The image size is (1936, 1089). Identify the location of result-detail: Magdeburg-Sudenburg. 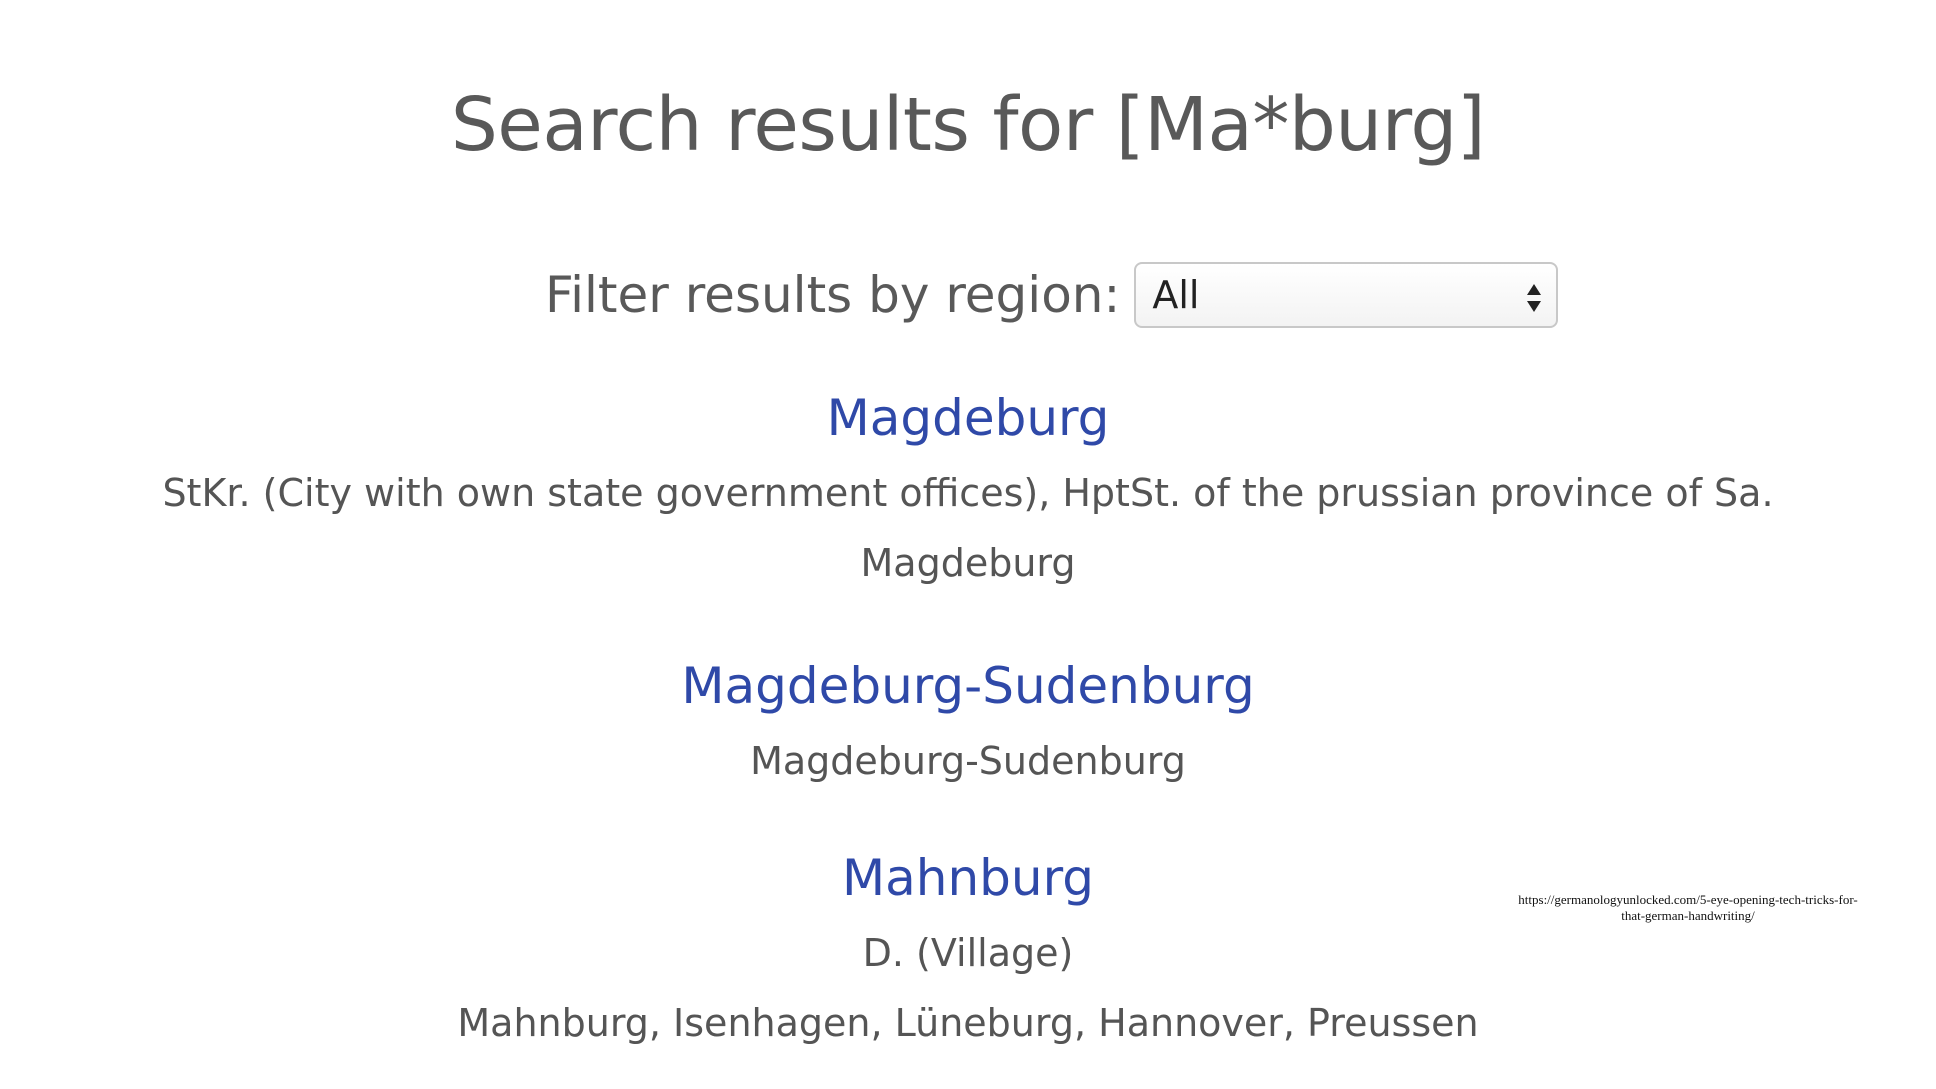
(968, 761).